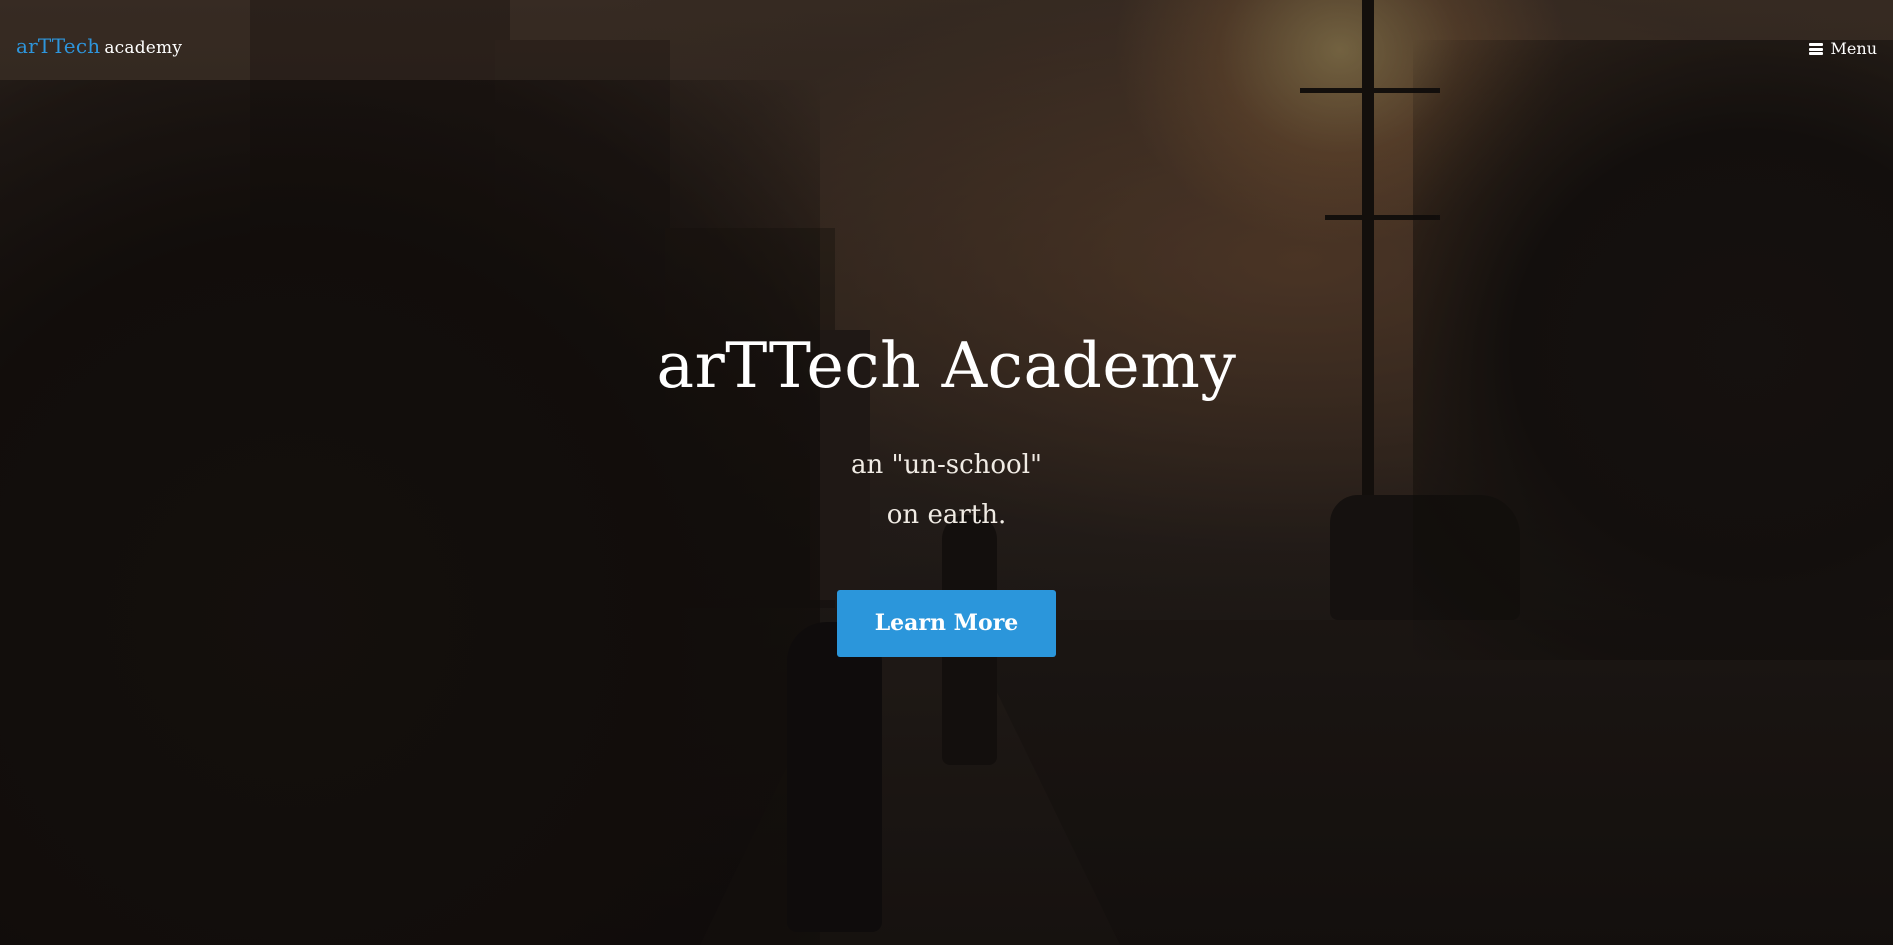 Image resolution: width=1893 pixels, height=945 pixels. Describe the element at coordinates (143, 48) in the screenshot. I see `brand-sub-text: academy` at that location.